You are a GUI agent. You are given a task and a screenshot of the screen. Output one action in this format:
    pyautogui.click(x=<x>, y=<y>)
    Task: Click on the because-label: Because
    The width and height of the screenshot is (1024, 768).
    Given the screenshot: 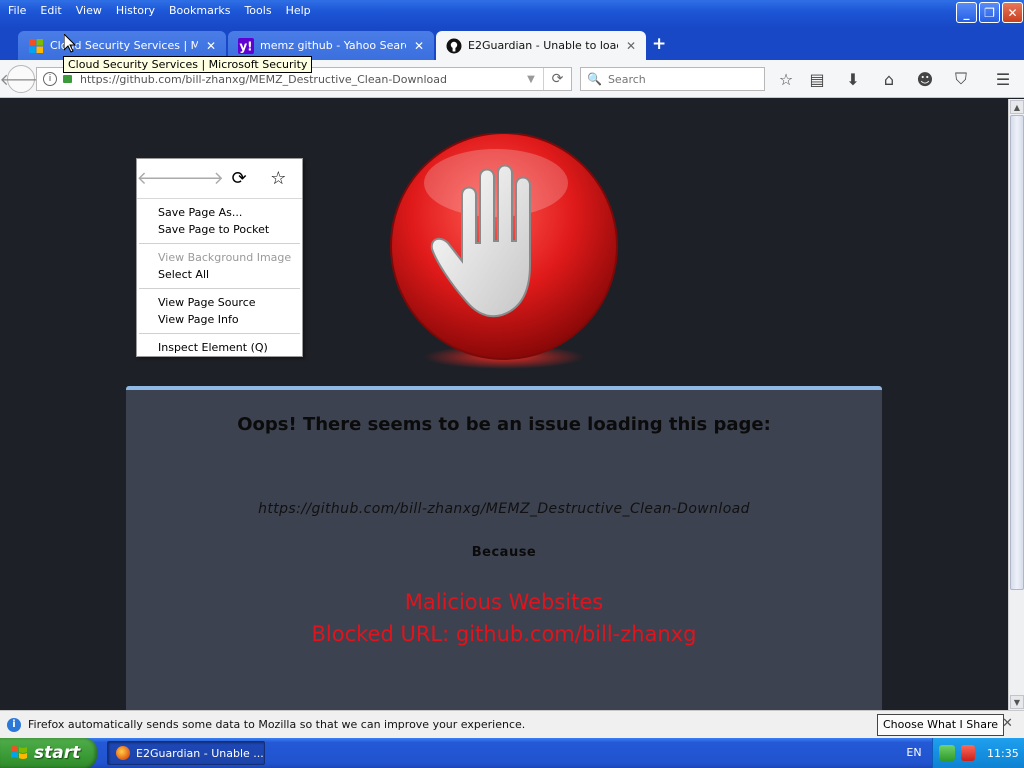 What is the action you would take?
    pyautogui.click(x=504, y=552)
    